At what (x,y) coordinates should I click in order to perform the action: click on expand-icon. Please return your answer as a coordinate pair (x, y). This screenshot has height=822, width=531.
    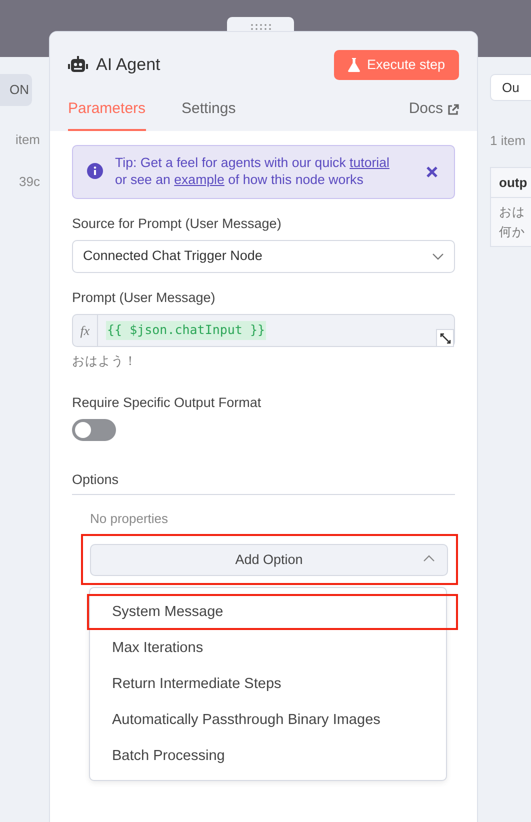
    Looking at the image, I should click on (445, 338).